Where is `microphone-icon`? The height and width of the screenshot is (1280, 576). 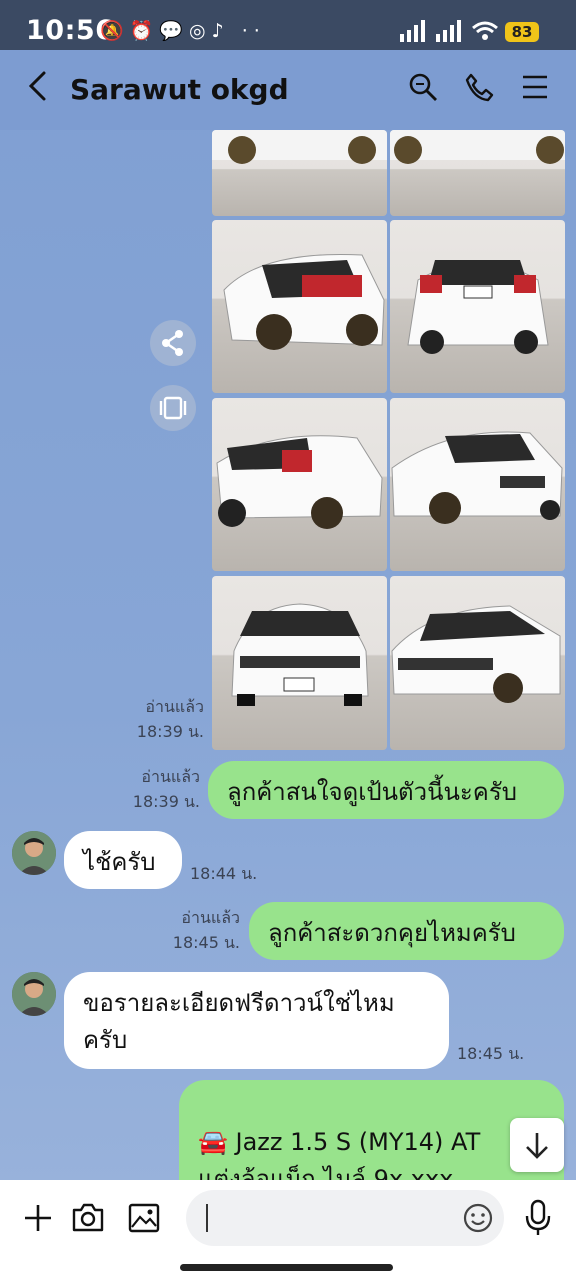
microphone-icon is located at coordinates (538, 1218).